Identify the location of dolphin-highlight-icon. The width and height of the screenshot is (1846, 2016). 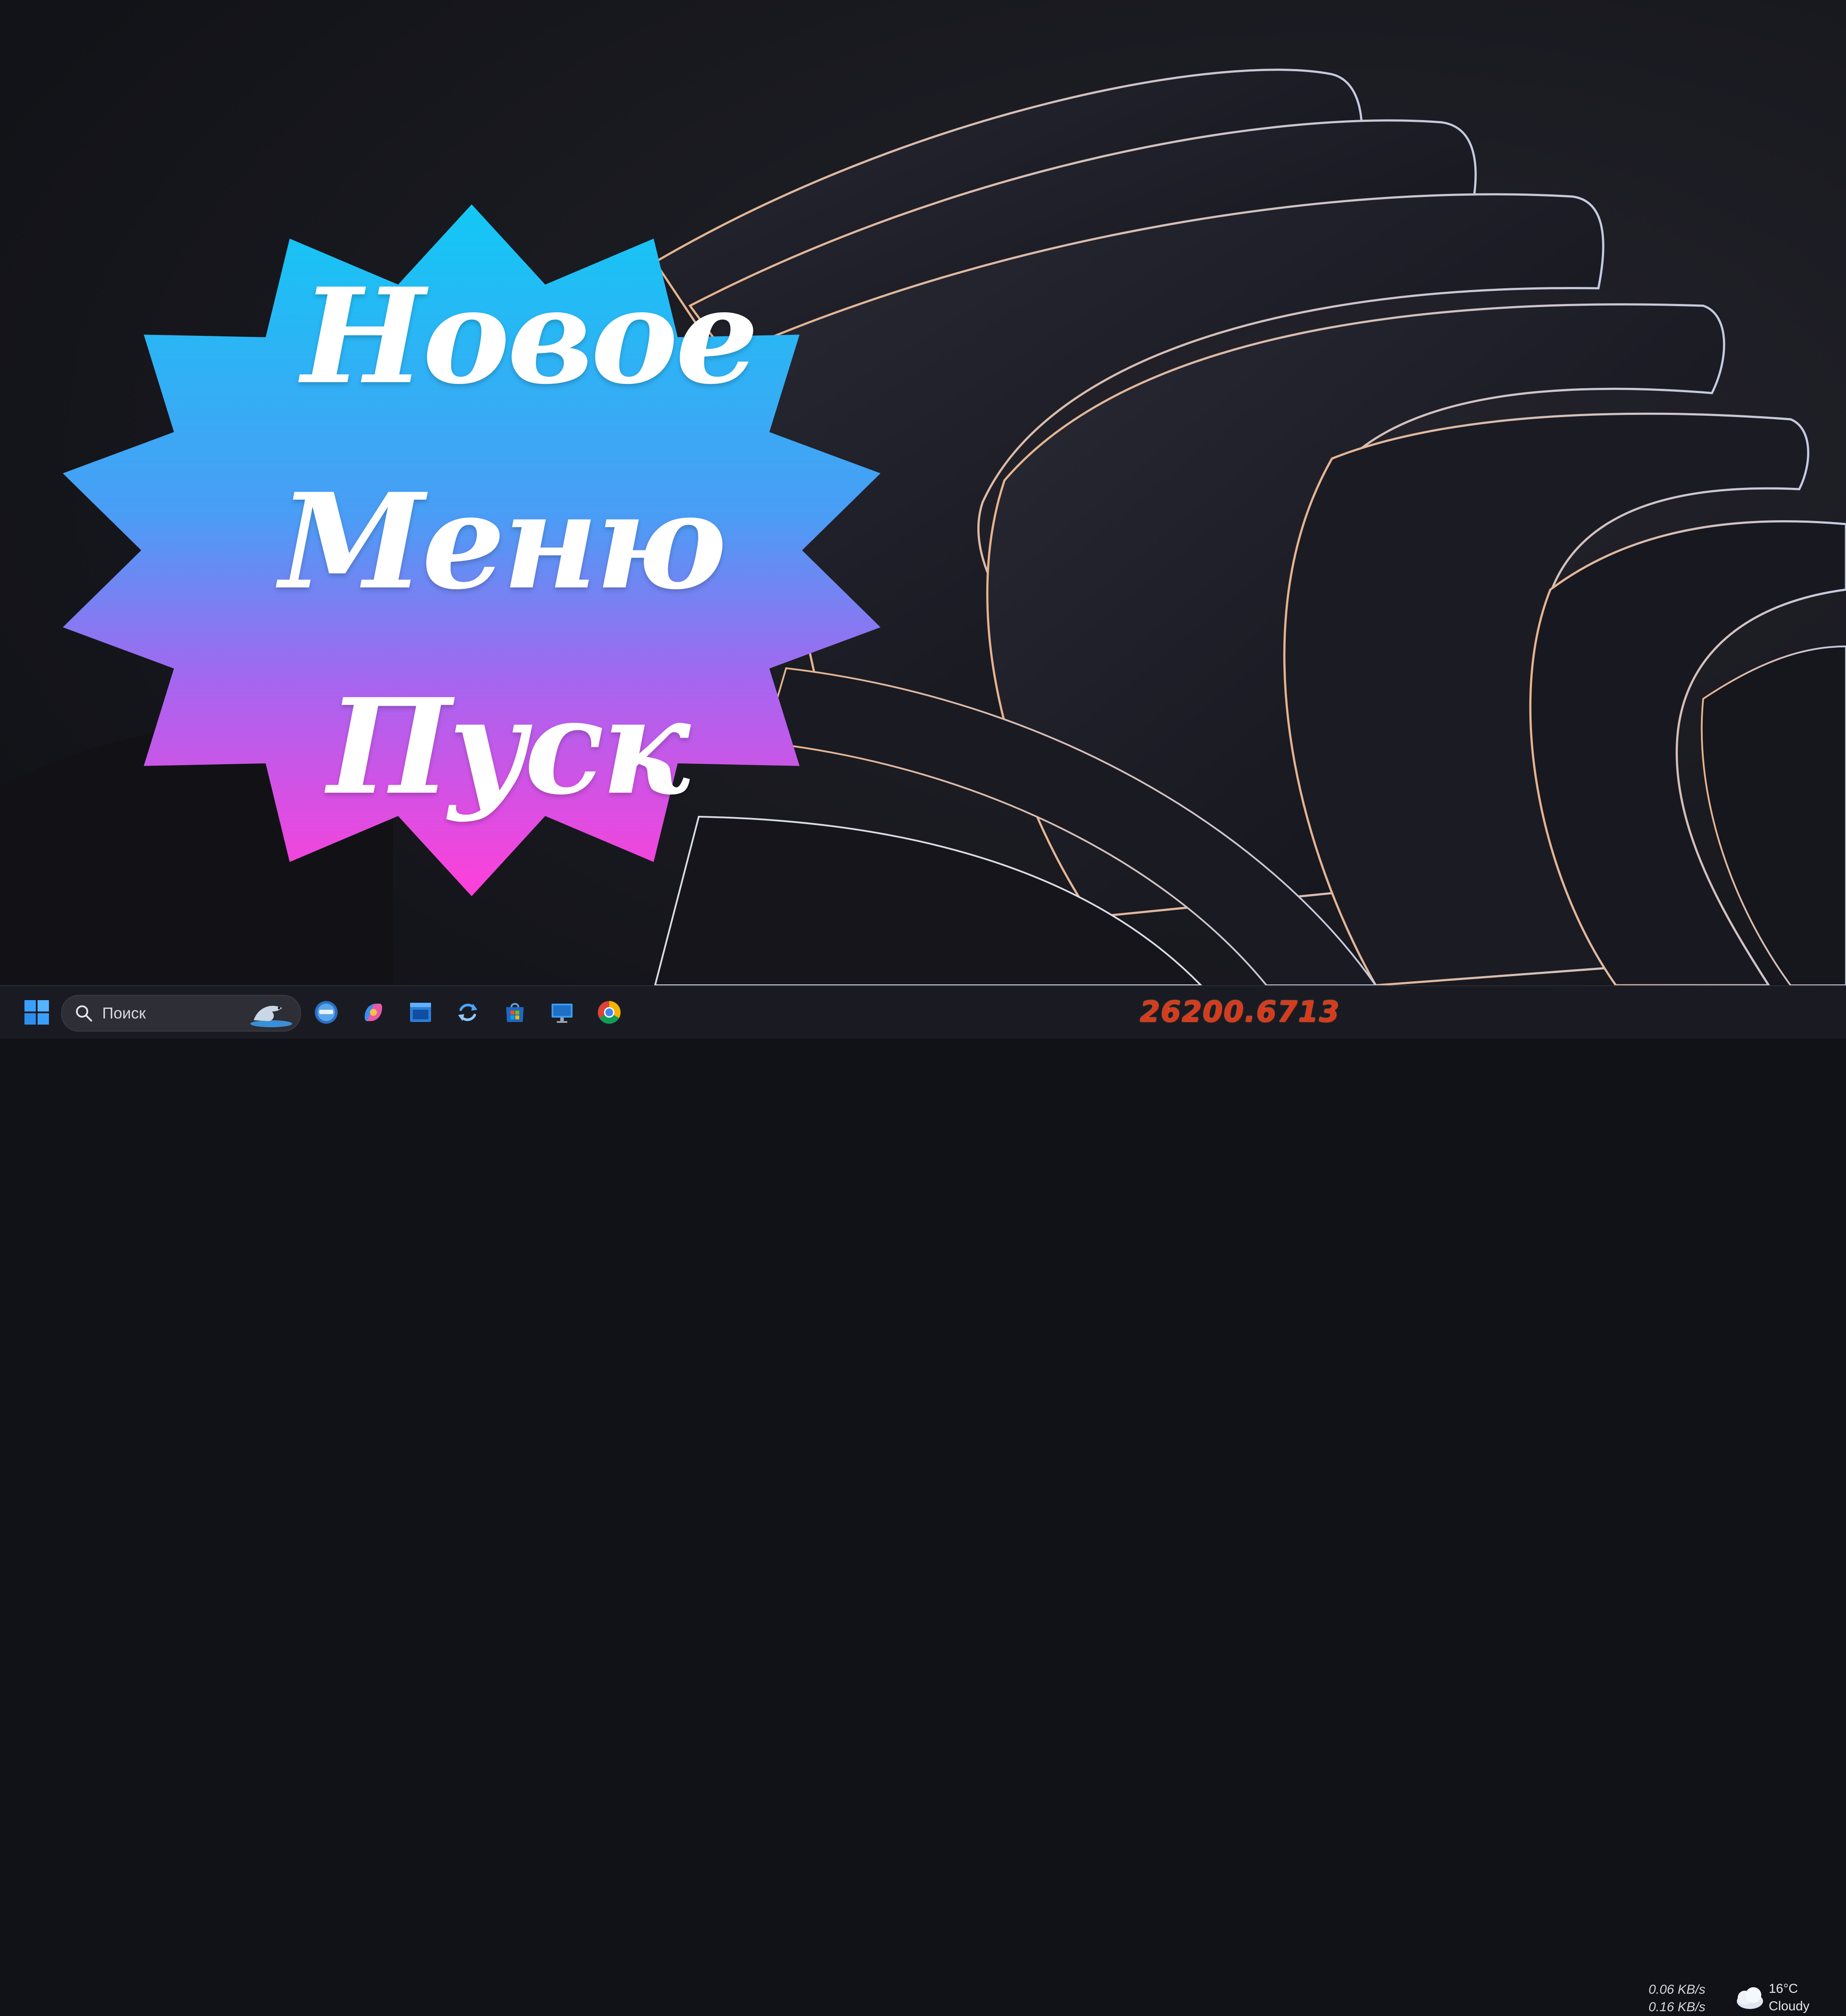
(271, 1016).